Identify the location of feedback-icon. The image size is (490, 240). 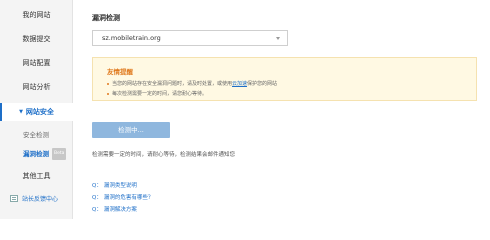
(14, 198).